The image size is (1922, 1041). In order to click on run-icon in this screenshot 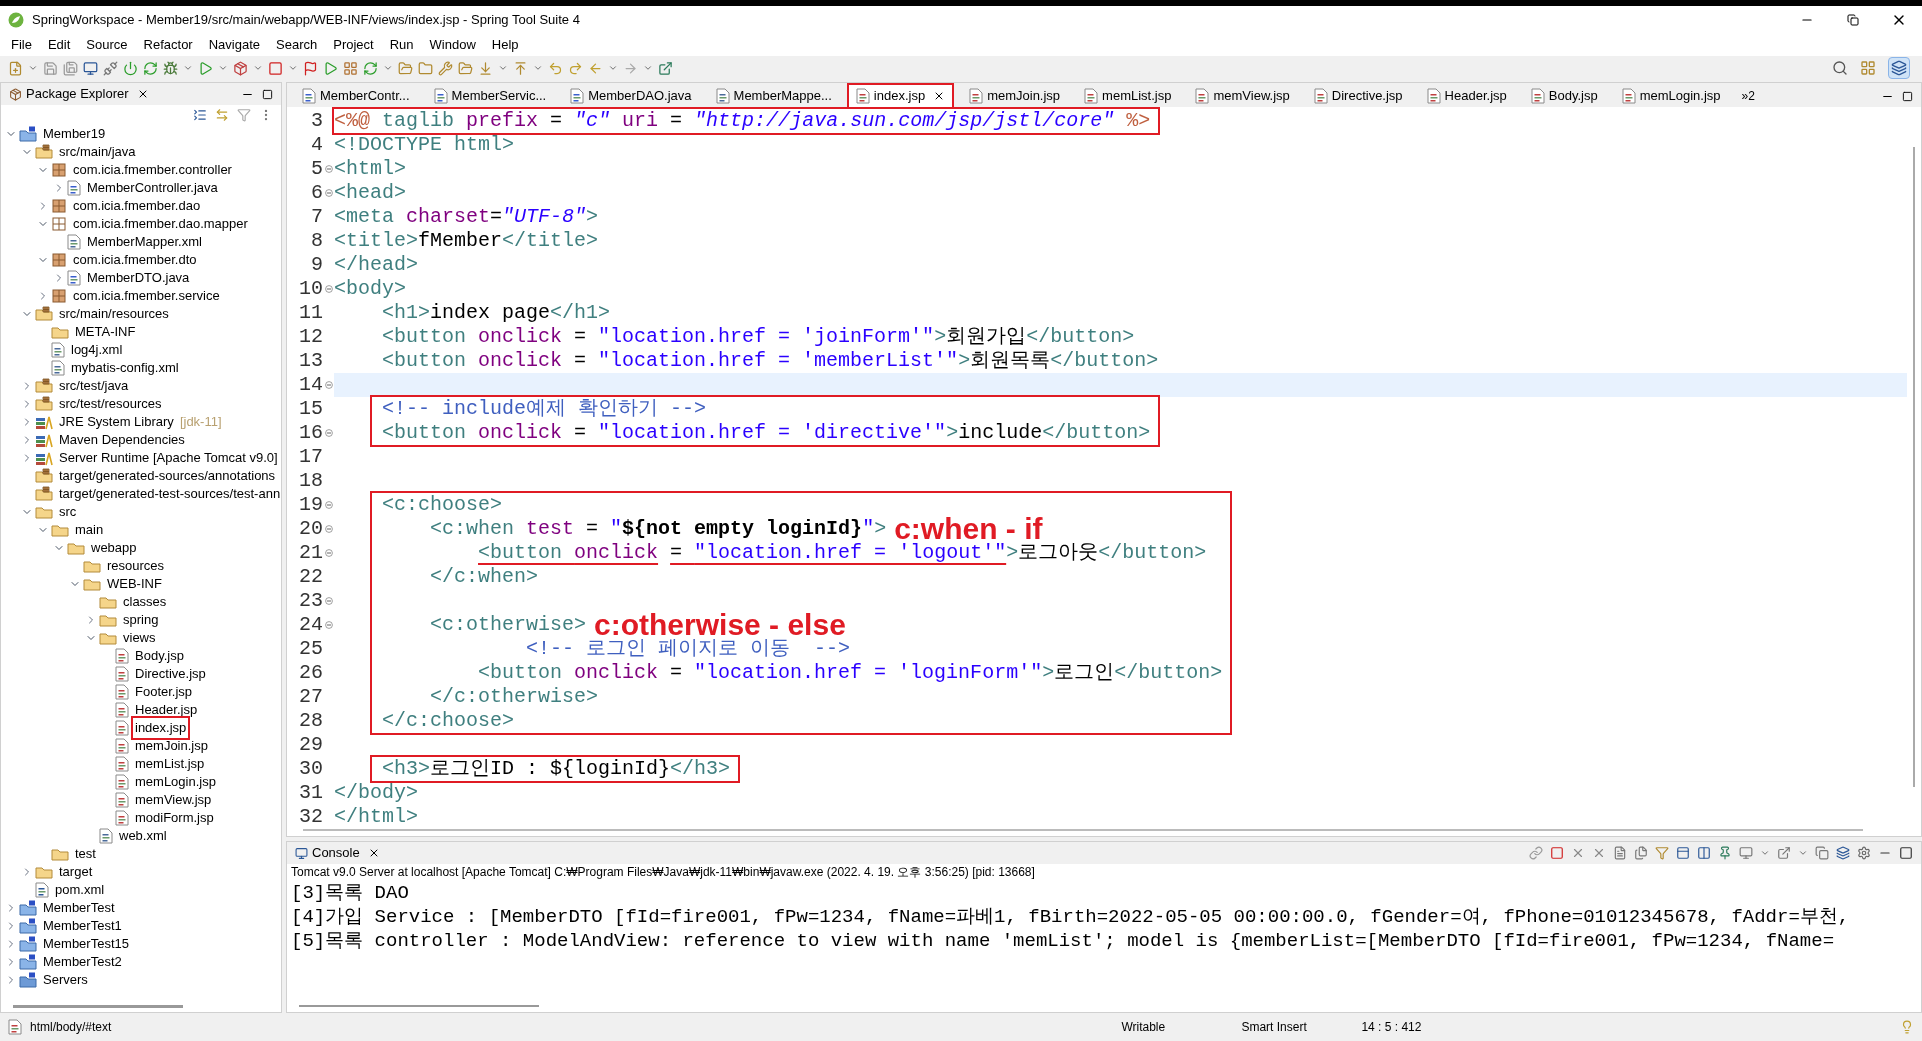, I will do `click(205, 68)`.